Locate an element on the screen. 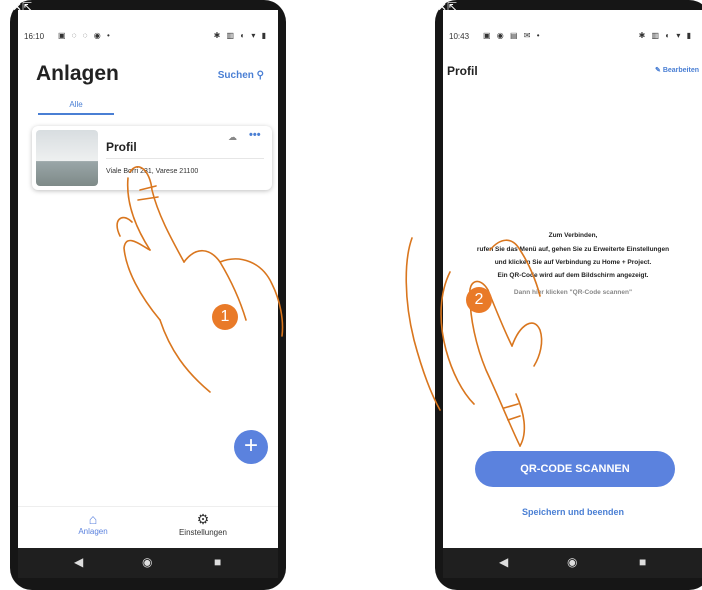 This screenshot has height=590, width=702. step-badge-2: 2 is located at coordinates (479, 300).